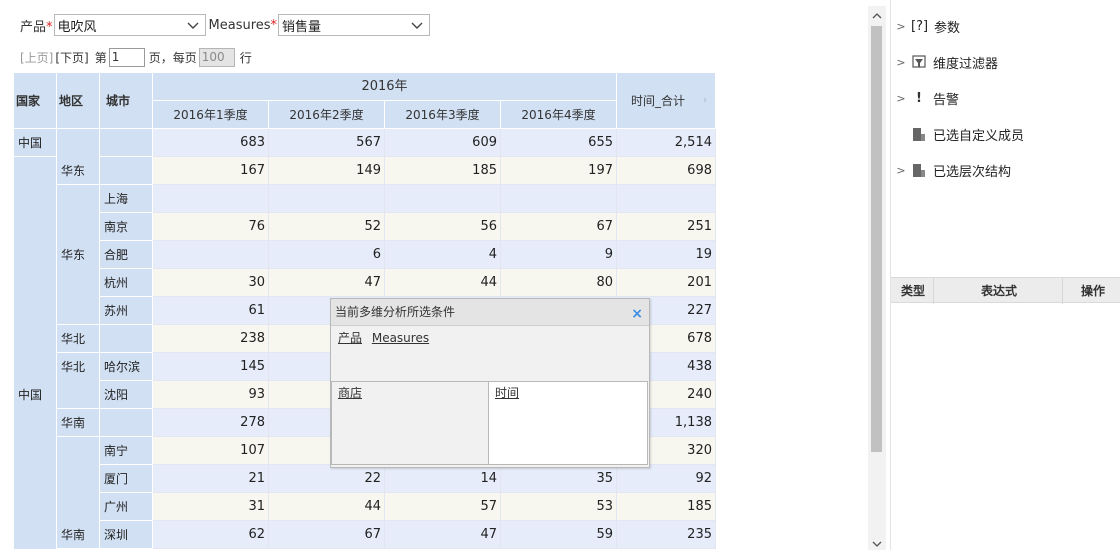 The height and width of the screenshot is (550, 1120). I want to click on total-cell: 201, so click(666, 283).